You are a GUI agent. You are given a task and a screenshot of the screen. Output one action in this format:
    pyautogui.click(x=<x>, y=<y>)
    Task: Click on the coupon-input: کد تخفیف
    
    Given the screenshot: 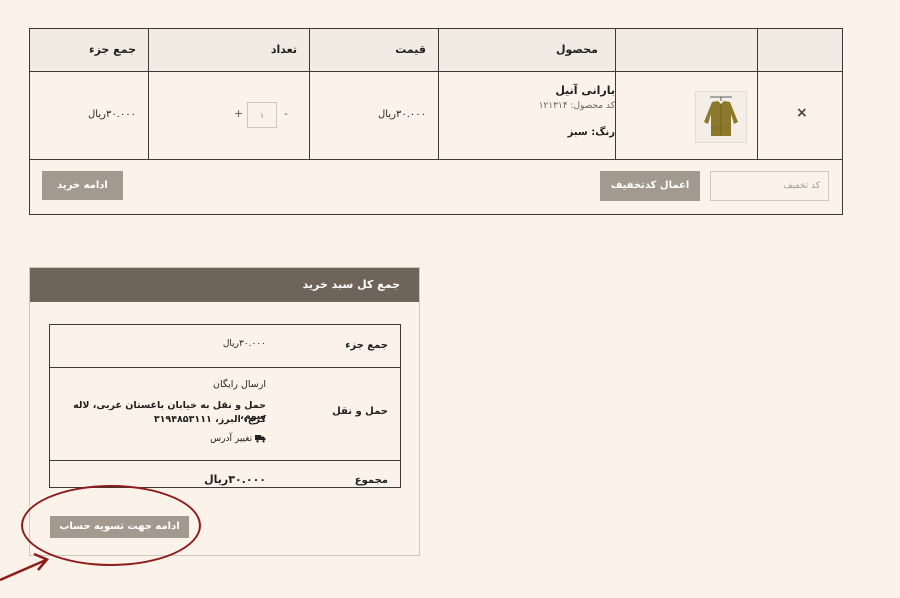 What is the action you would take?
    pyautogui.click(x=769, y=186)
    